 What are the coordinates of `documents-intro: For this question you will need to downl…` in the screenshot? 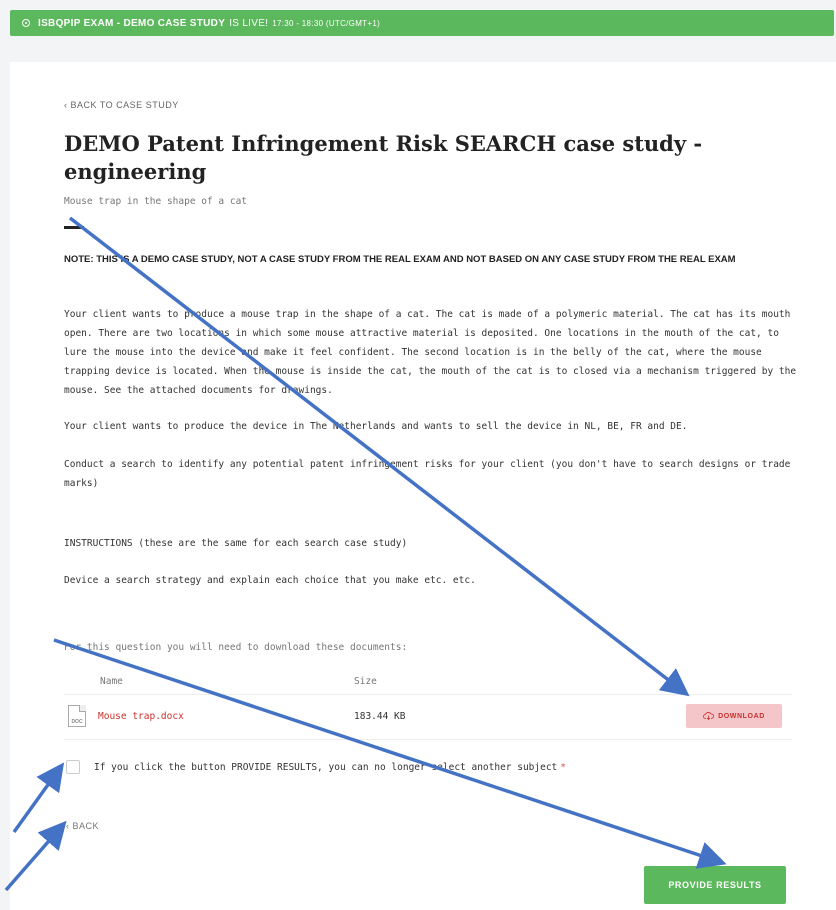 It's located at (236, 647).